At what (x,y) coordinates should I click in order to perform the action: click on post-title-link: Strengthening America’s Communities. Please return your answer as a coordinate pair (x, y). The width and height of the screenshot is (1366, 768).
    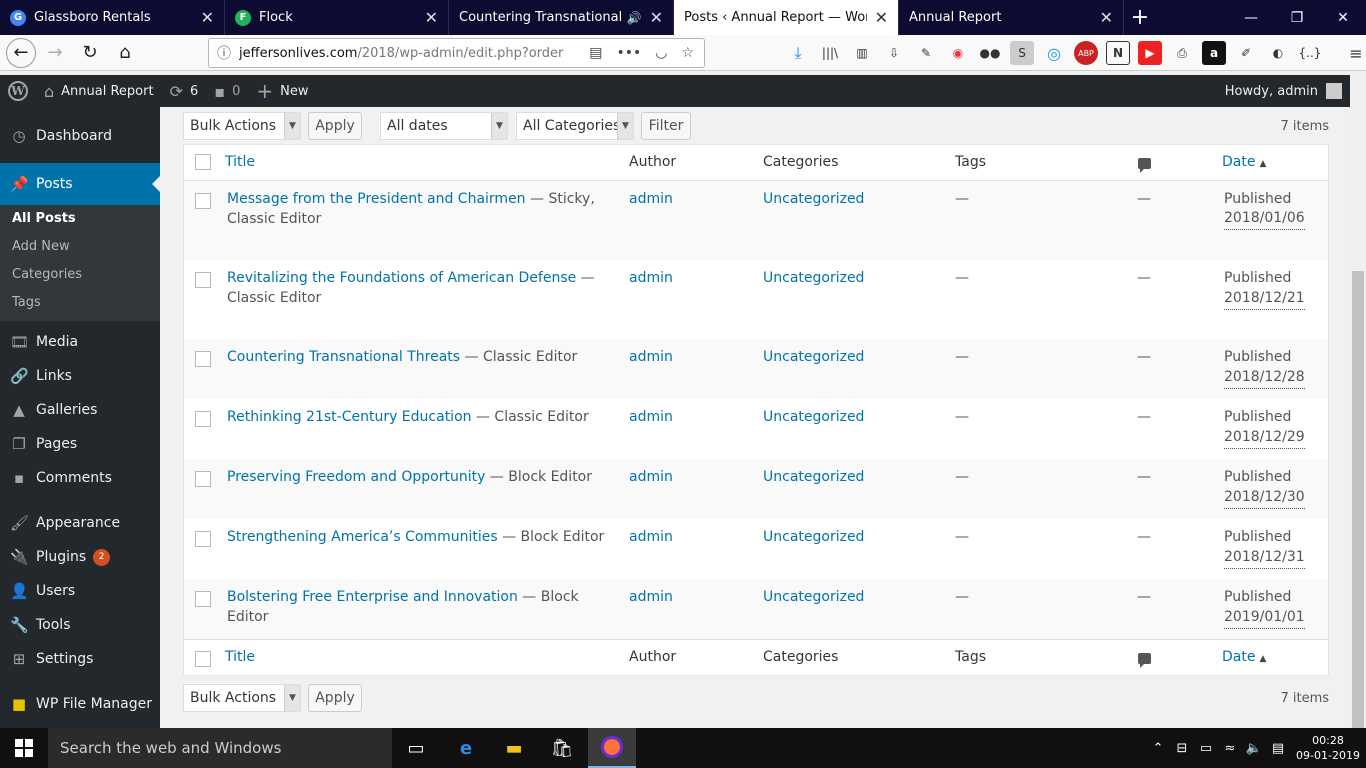
    Looking at the image, I should click on (362, 537).